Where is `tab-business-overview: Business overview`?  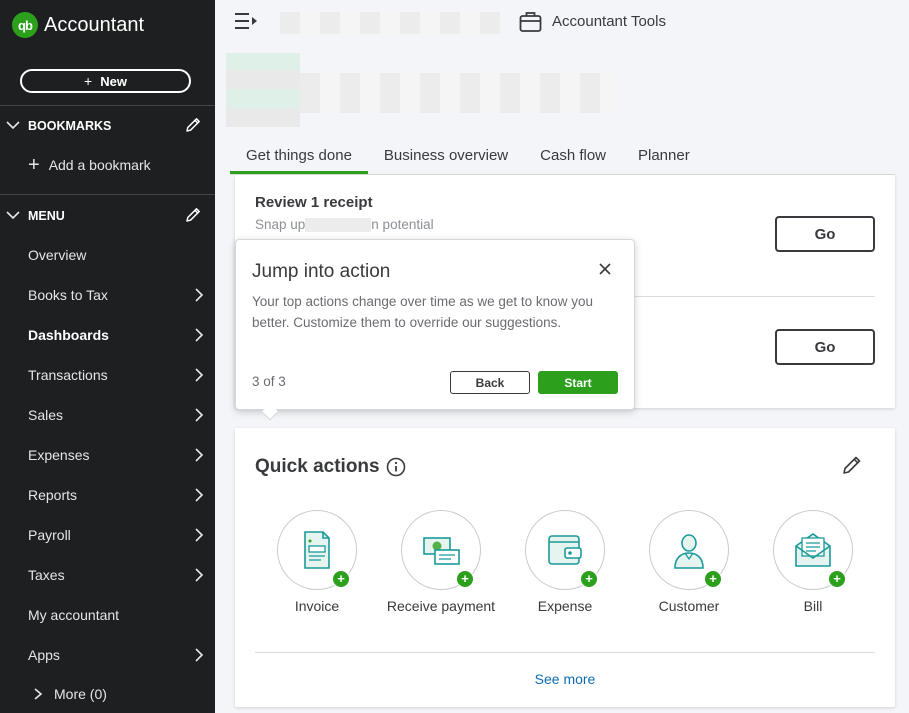 tab-business-overview: Business overview is located at coordinates (446, 159).